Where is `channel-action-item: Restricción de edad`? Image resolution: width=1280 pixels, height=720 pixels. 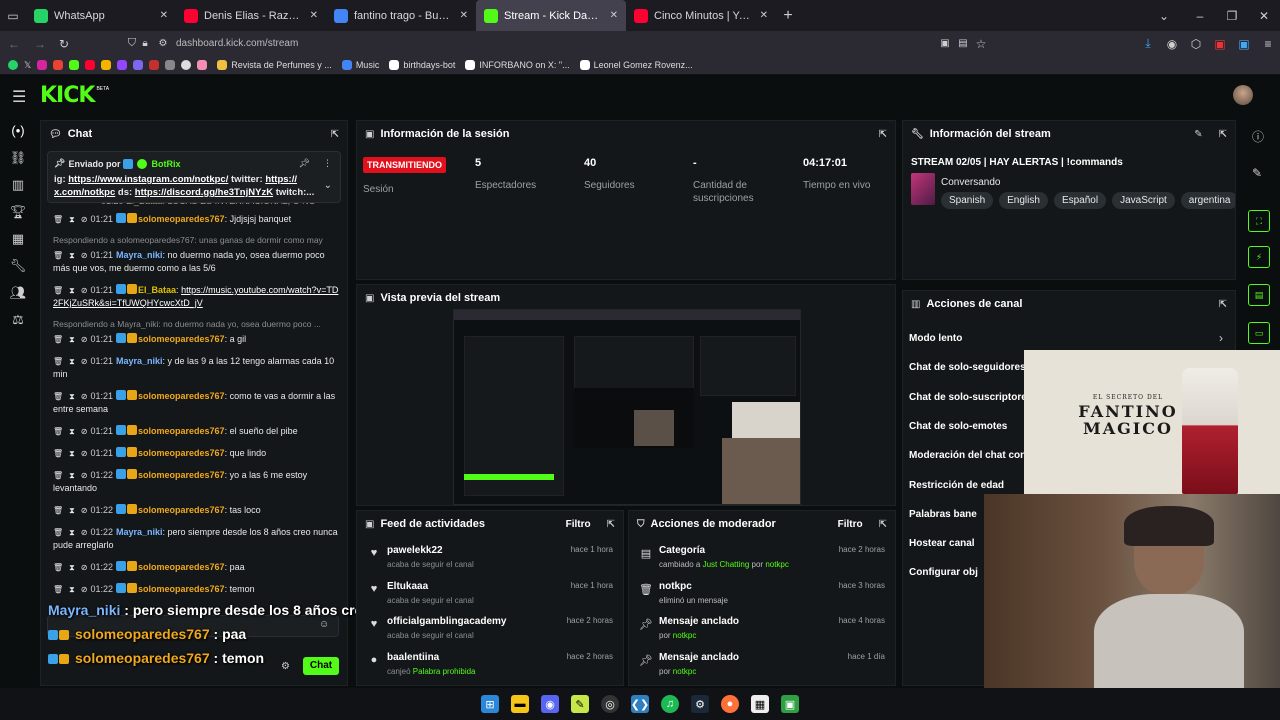
channel-action-item: Restricción de edad is located at coordinates (956, 485).